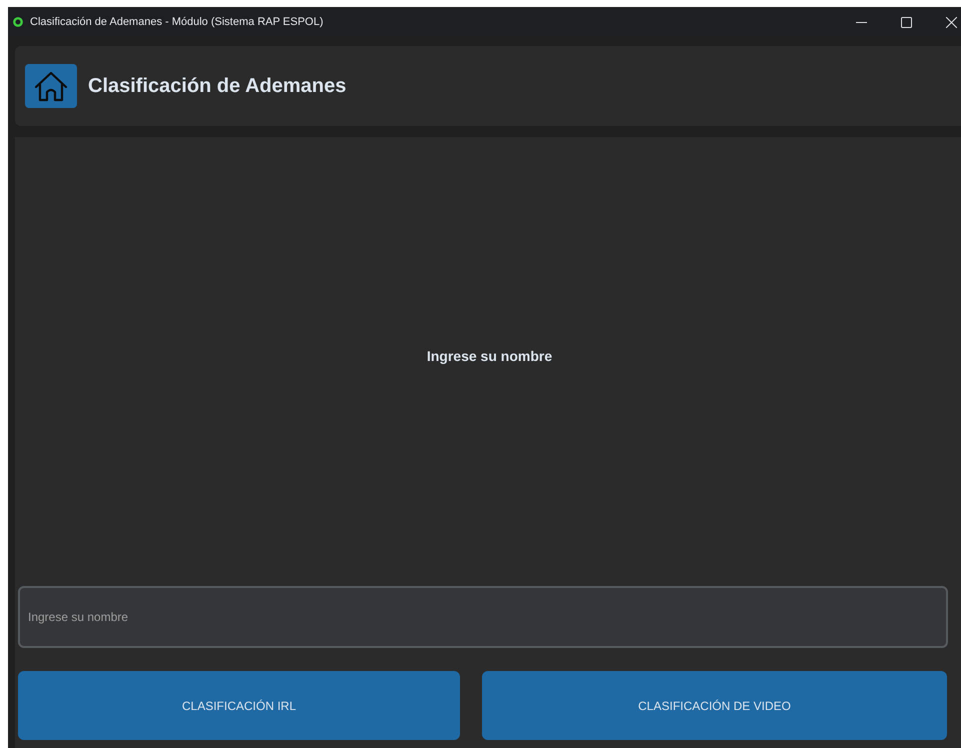 The image size is (961, 748). Describe the element at coordinates (483, 617) in the screenshot. I see `name-input-field: Ingrese su nombre` at that location.